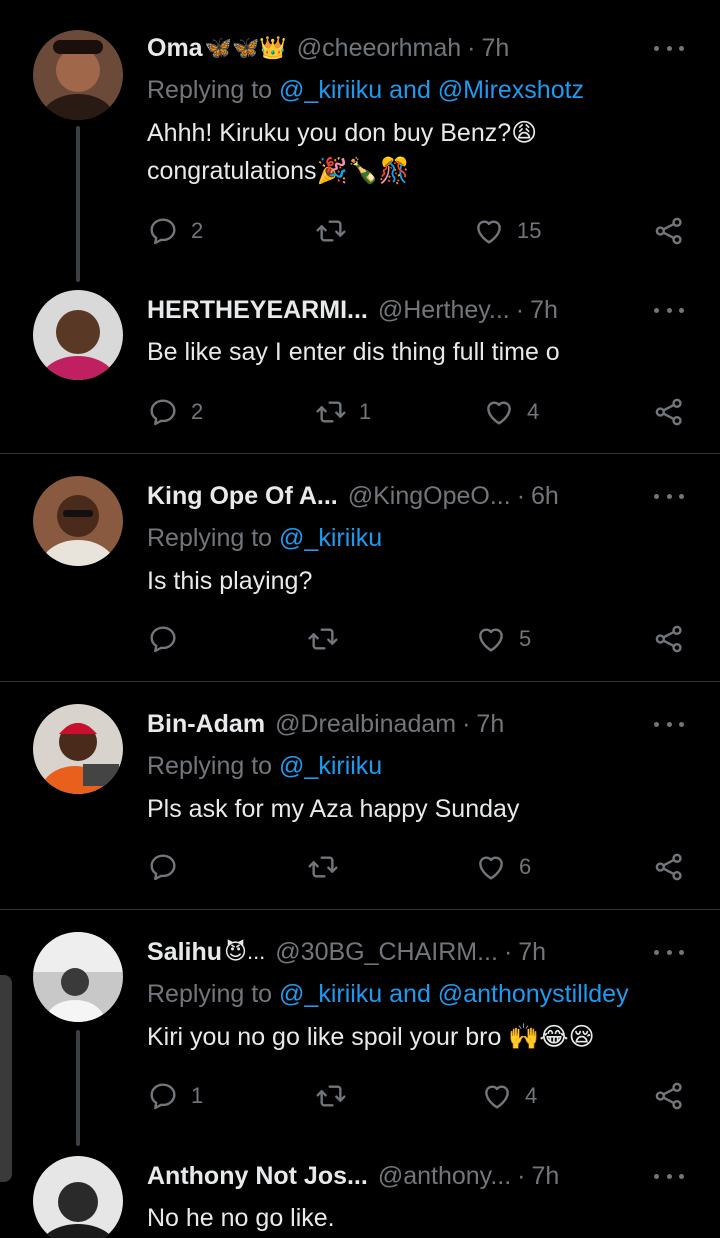  I want to click on display-name: Bin-Adam, so click(206, 724).